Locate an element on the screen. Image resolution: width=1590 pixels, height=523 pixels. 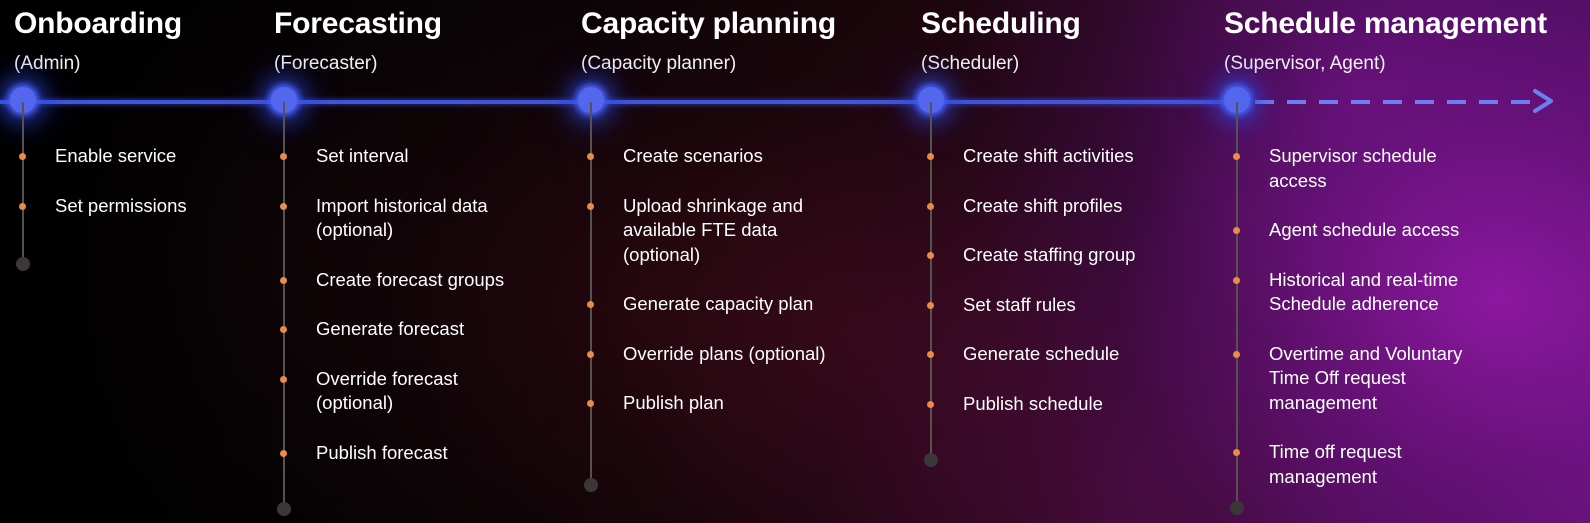
list-item: Create staffing group is located at coordinates (1059, 255).